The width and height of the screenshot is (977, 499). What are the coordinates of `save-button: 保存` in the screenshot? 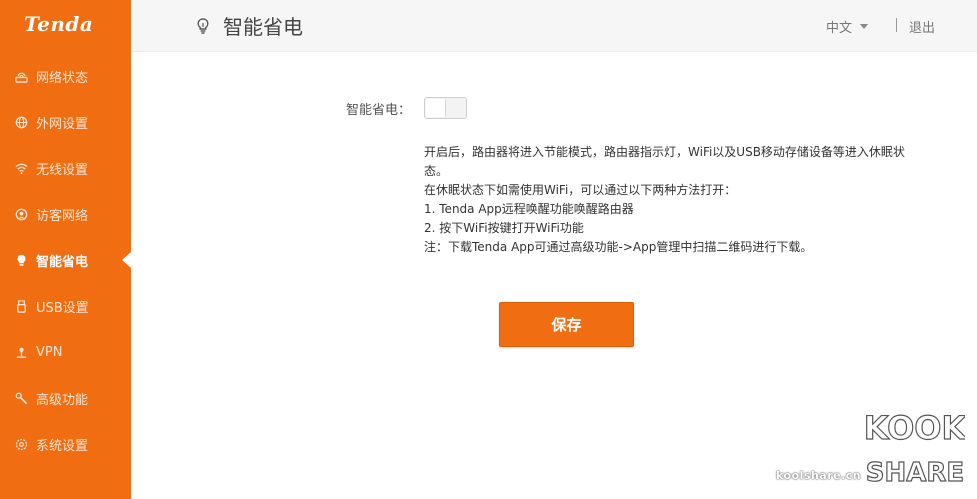 It's located at (566, 324).